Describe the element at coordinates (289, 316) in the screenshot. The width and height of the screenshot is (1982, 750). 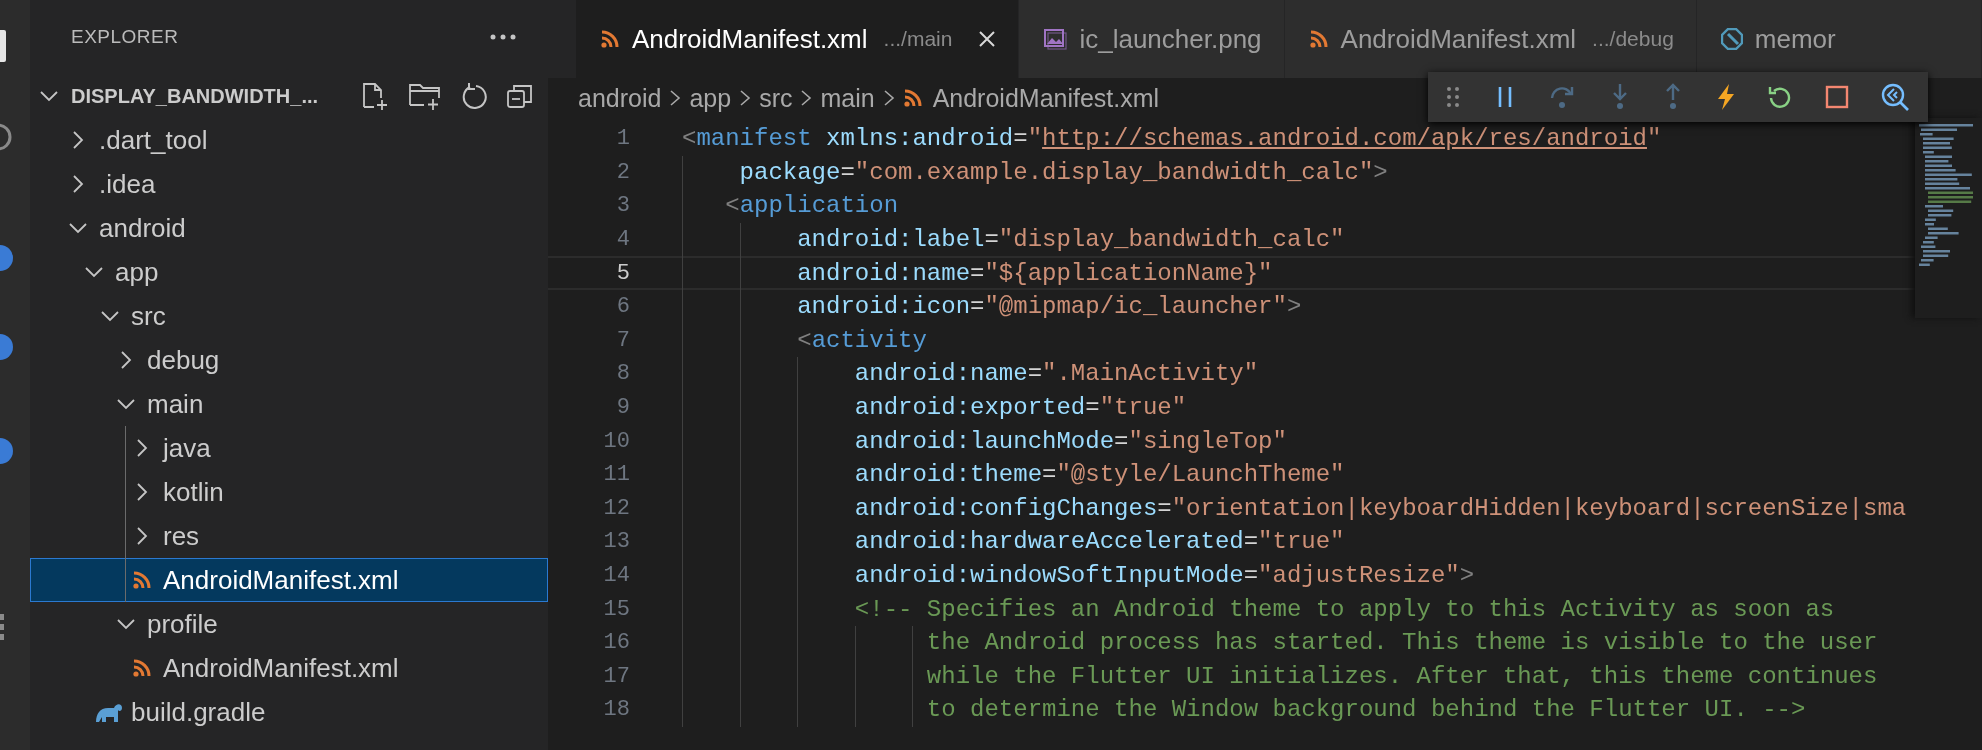
I see `tree-item: src` at that location.